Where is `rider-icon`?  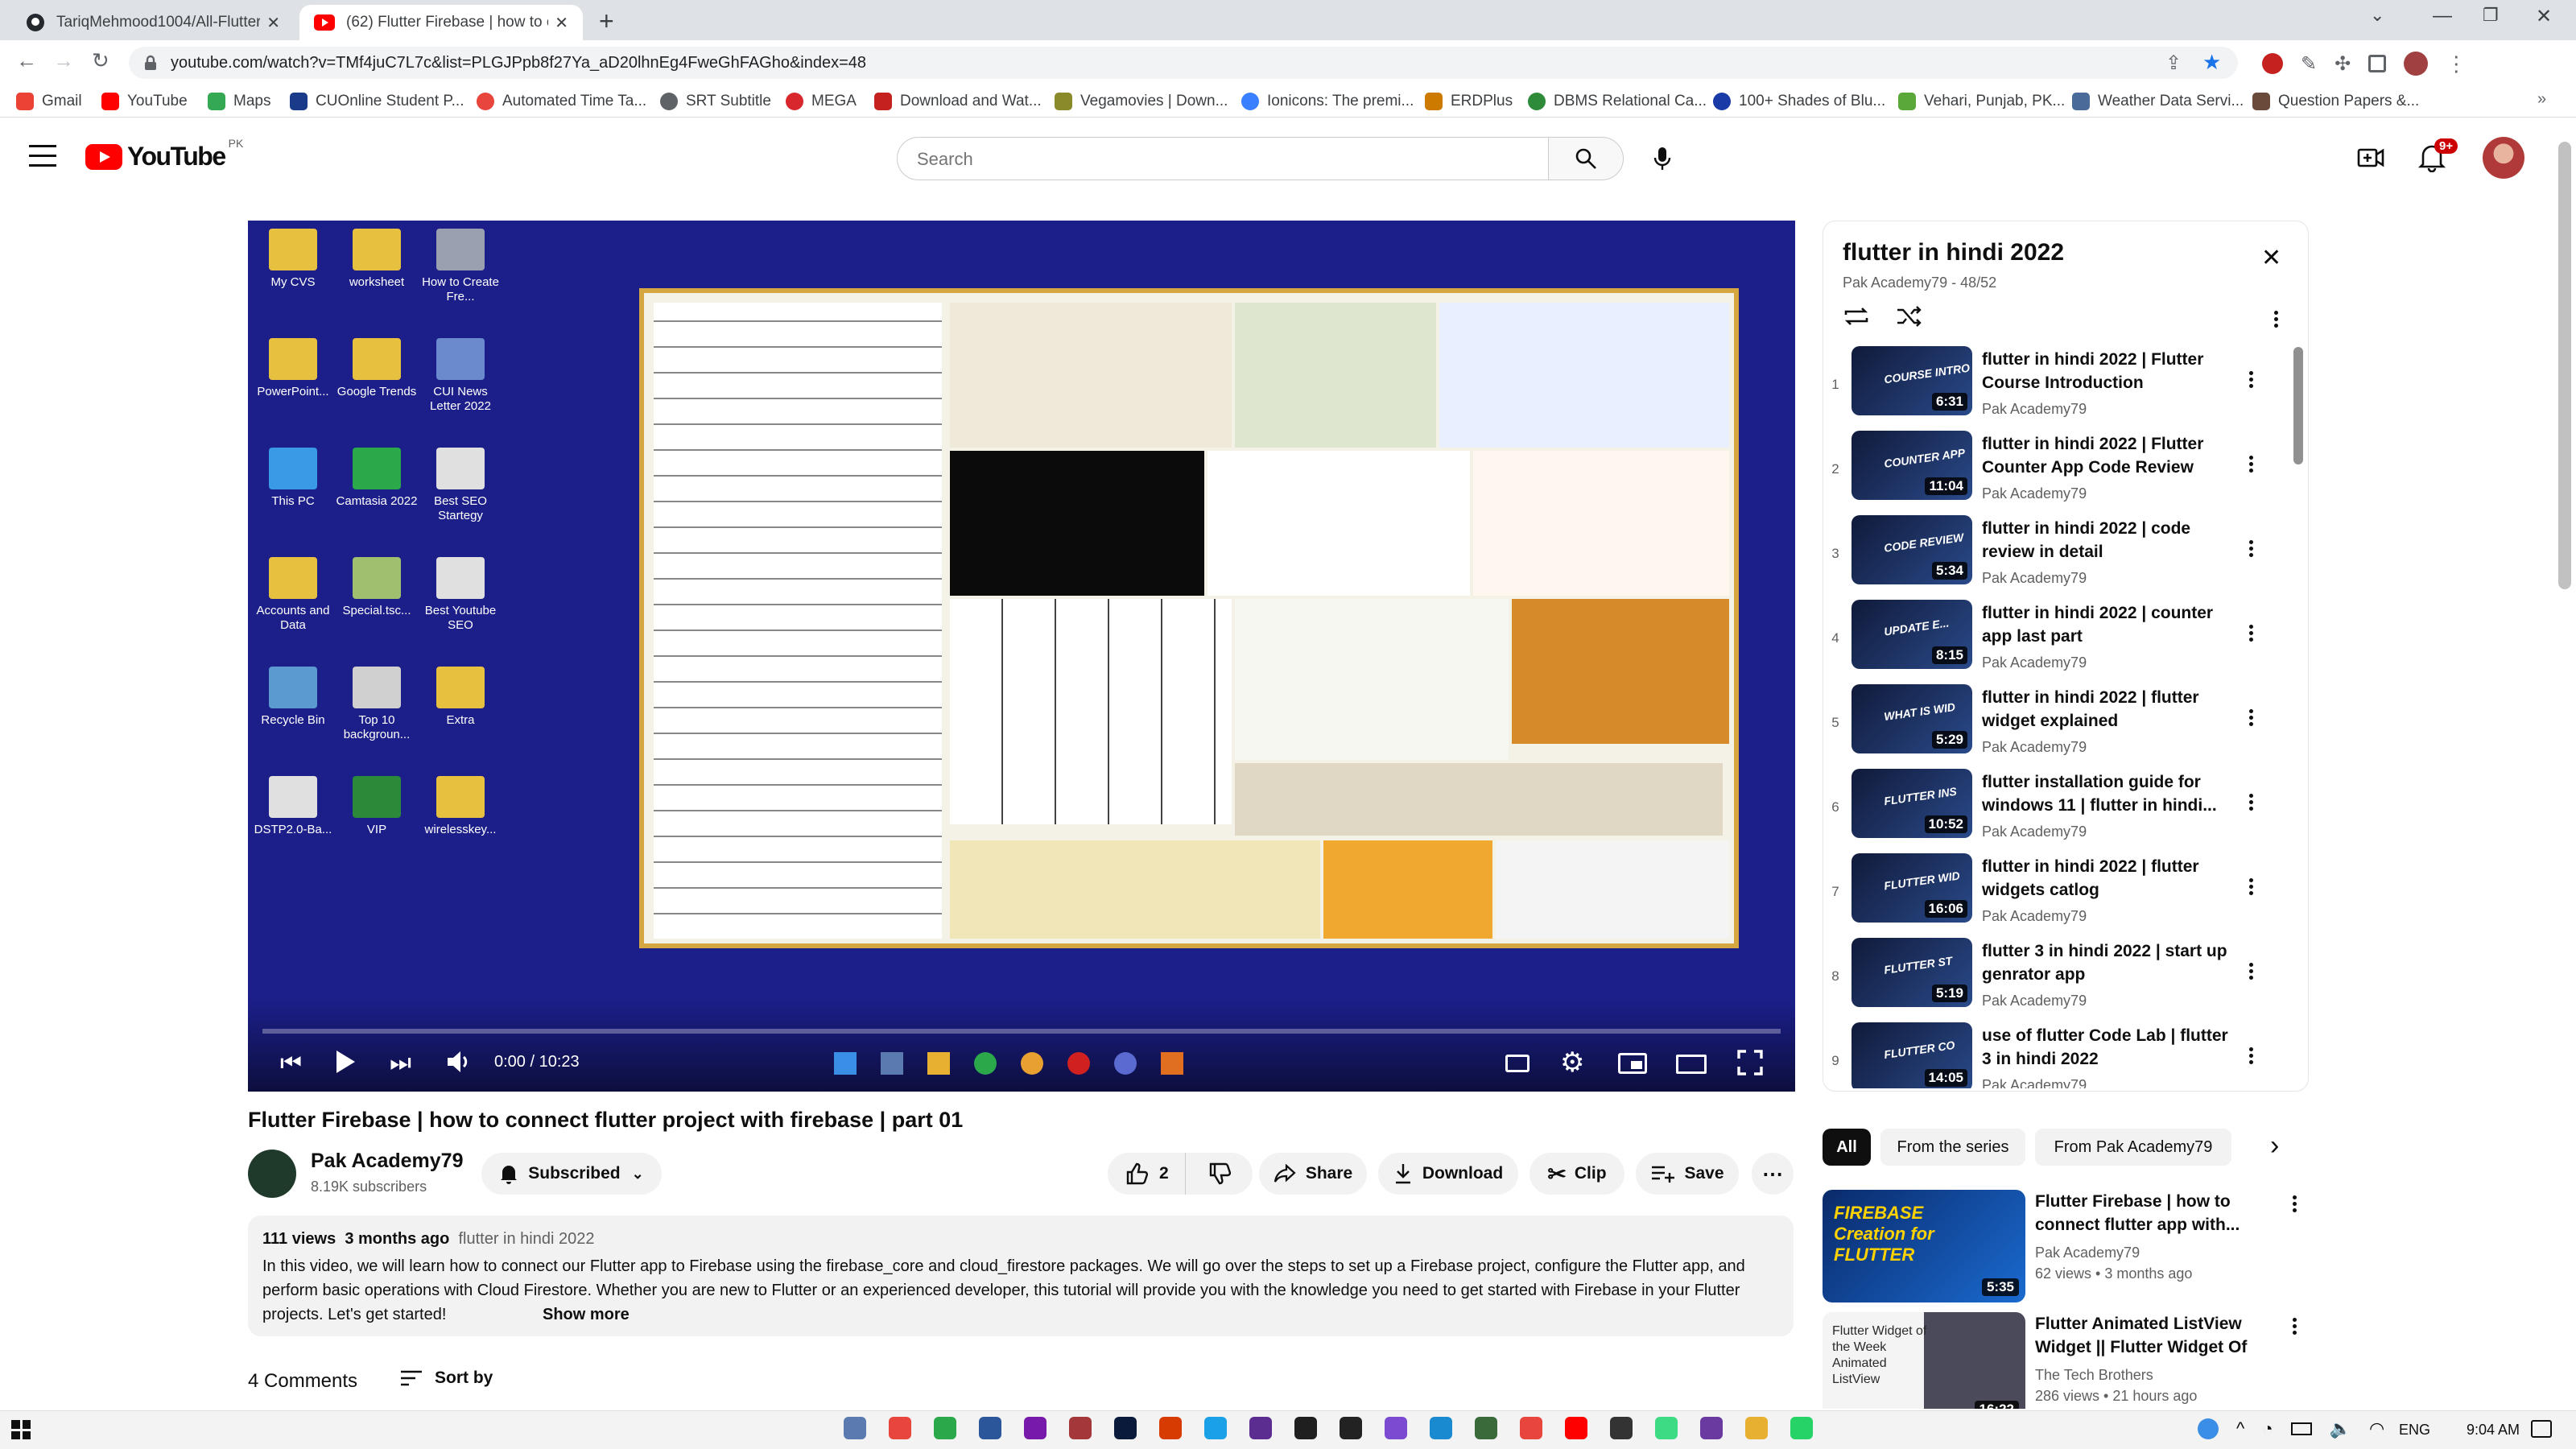
rider-icon is located at coordinates (1351, 1428).